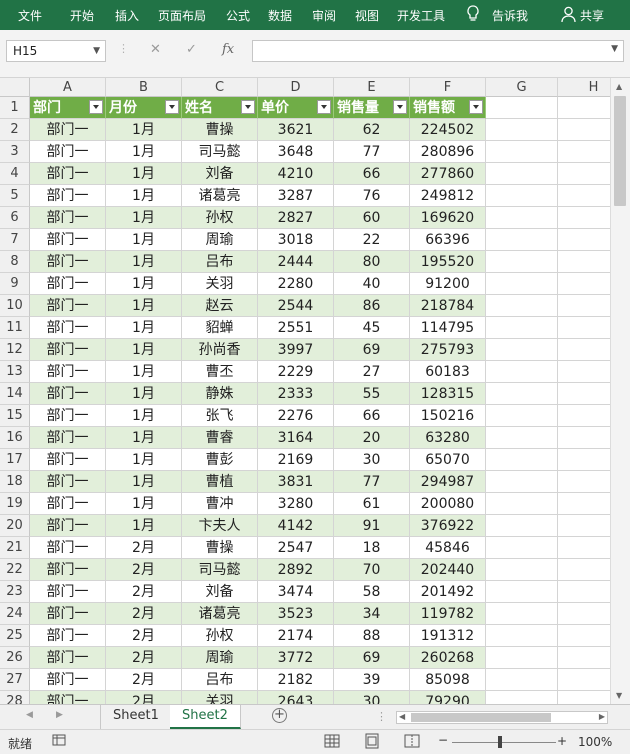  I want to click on table-cell: 周瑜, so click(220, 658).